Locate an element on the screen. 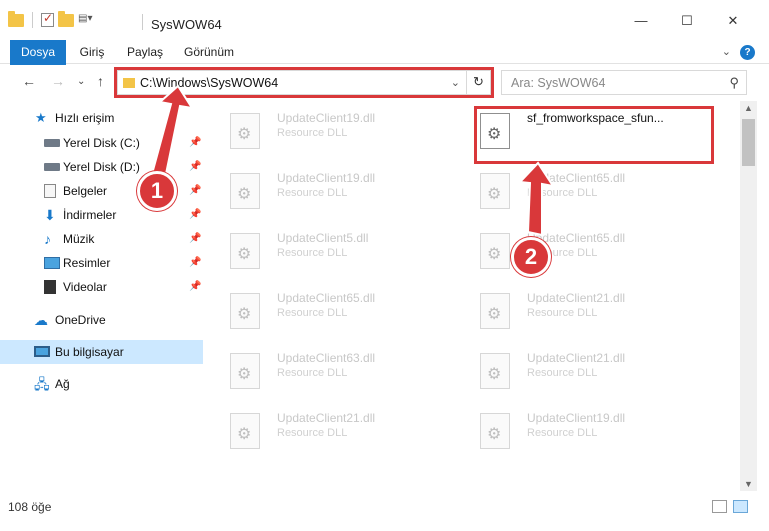 Image resolution: width=769 pixels, height=531 pixels. music-icon: ♪ is located at coordinates (47, 239).